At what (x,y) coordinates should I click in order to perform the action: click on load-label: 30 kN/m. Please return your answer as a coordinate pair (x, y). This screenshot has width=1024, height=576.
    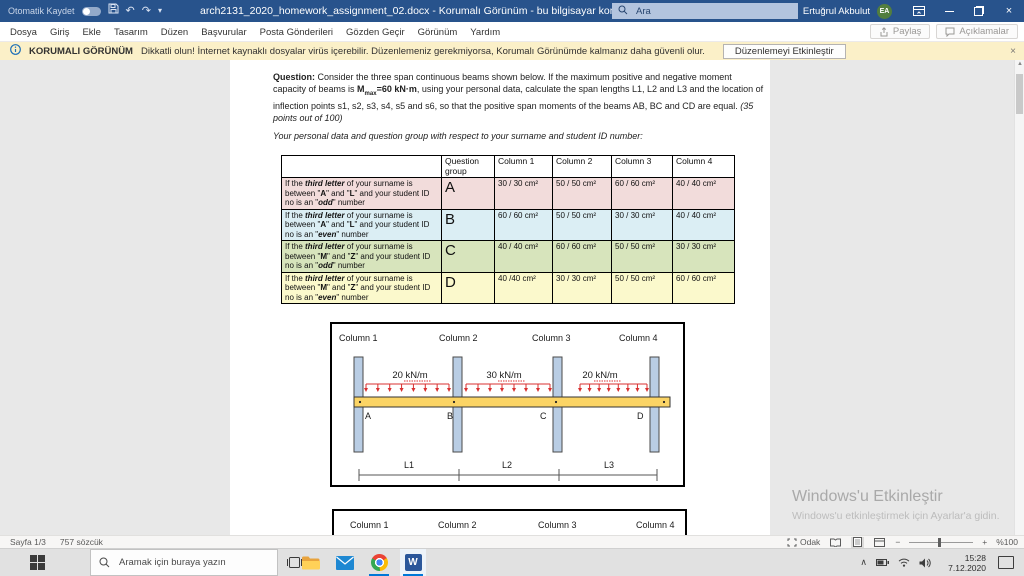
    Looking at the image, I should click on (503, 375).